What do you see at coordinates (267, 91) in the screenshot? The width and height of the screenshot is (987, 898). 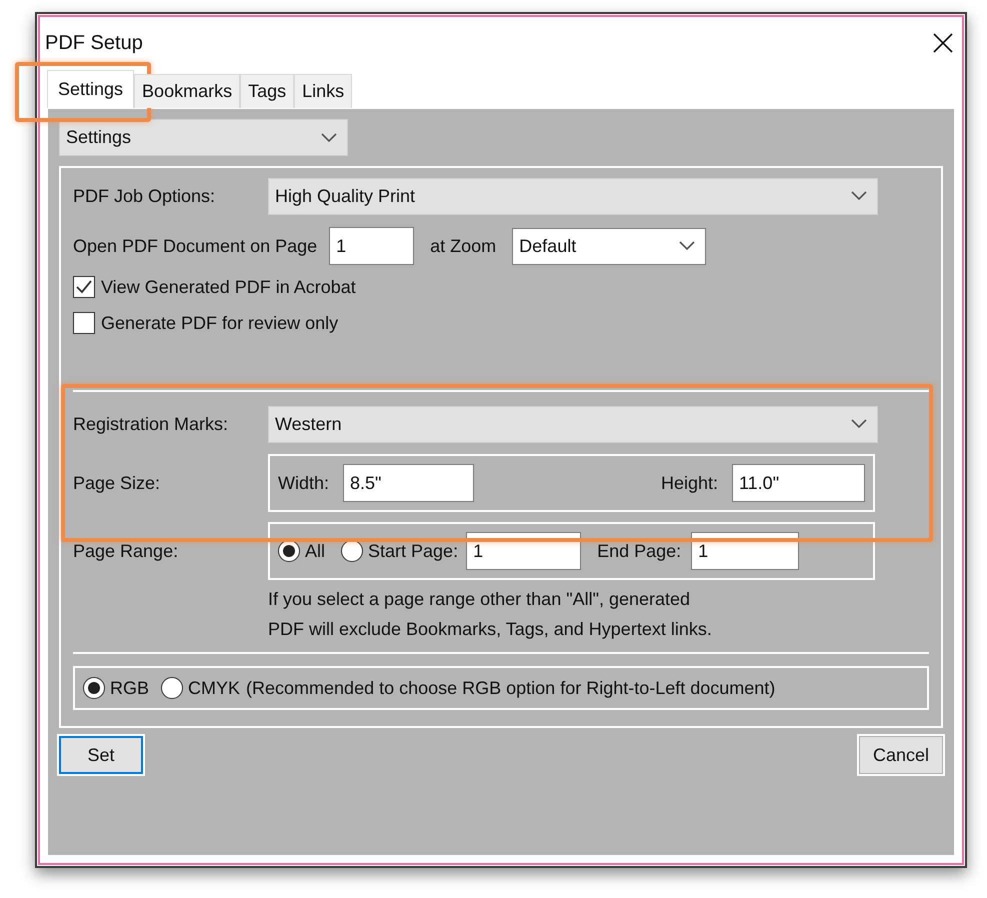 I see `tab: Tags` at bounding box center [267, 91].